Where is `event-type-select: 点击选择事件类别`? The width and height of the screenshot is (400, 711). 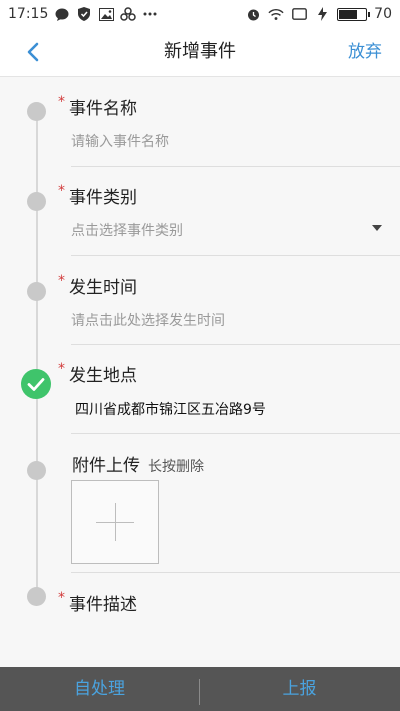 event-type-select: 点击选择事件类别 is located at coordinates (235, 230).